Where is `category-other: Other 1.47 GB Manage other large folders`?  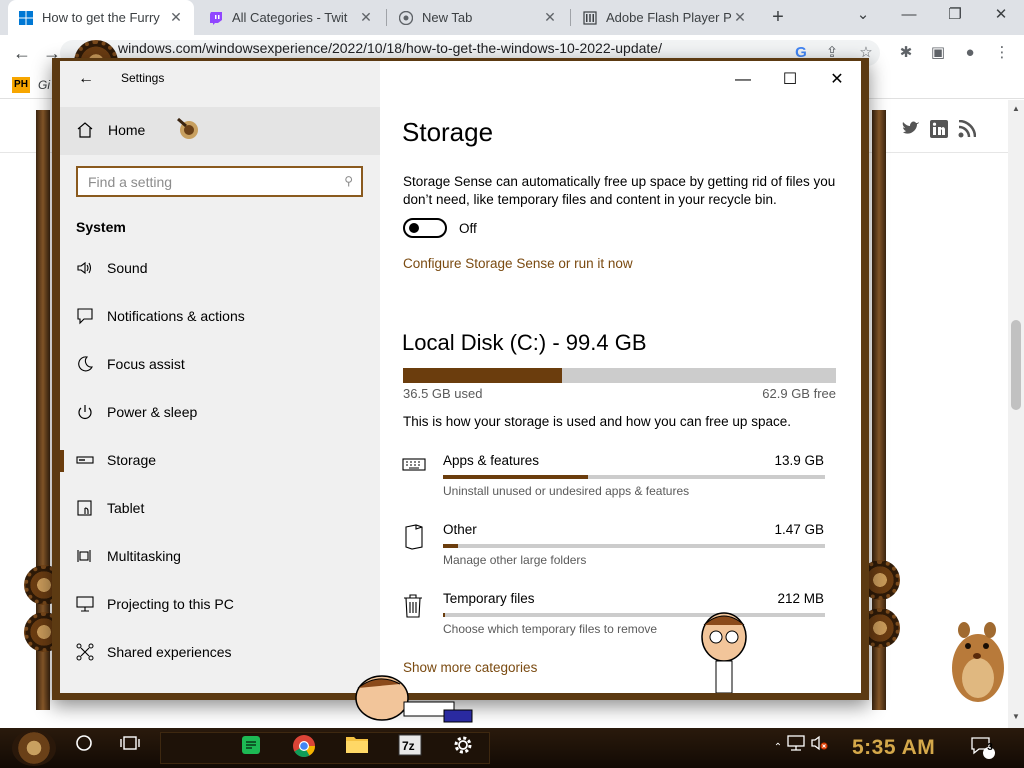
category-other: Other 1.47 GB Manage other large folders is located at coordinates (617, 552).